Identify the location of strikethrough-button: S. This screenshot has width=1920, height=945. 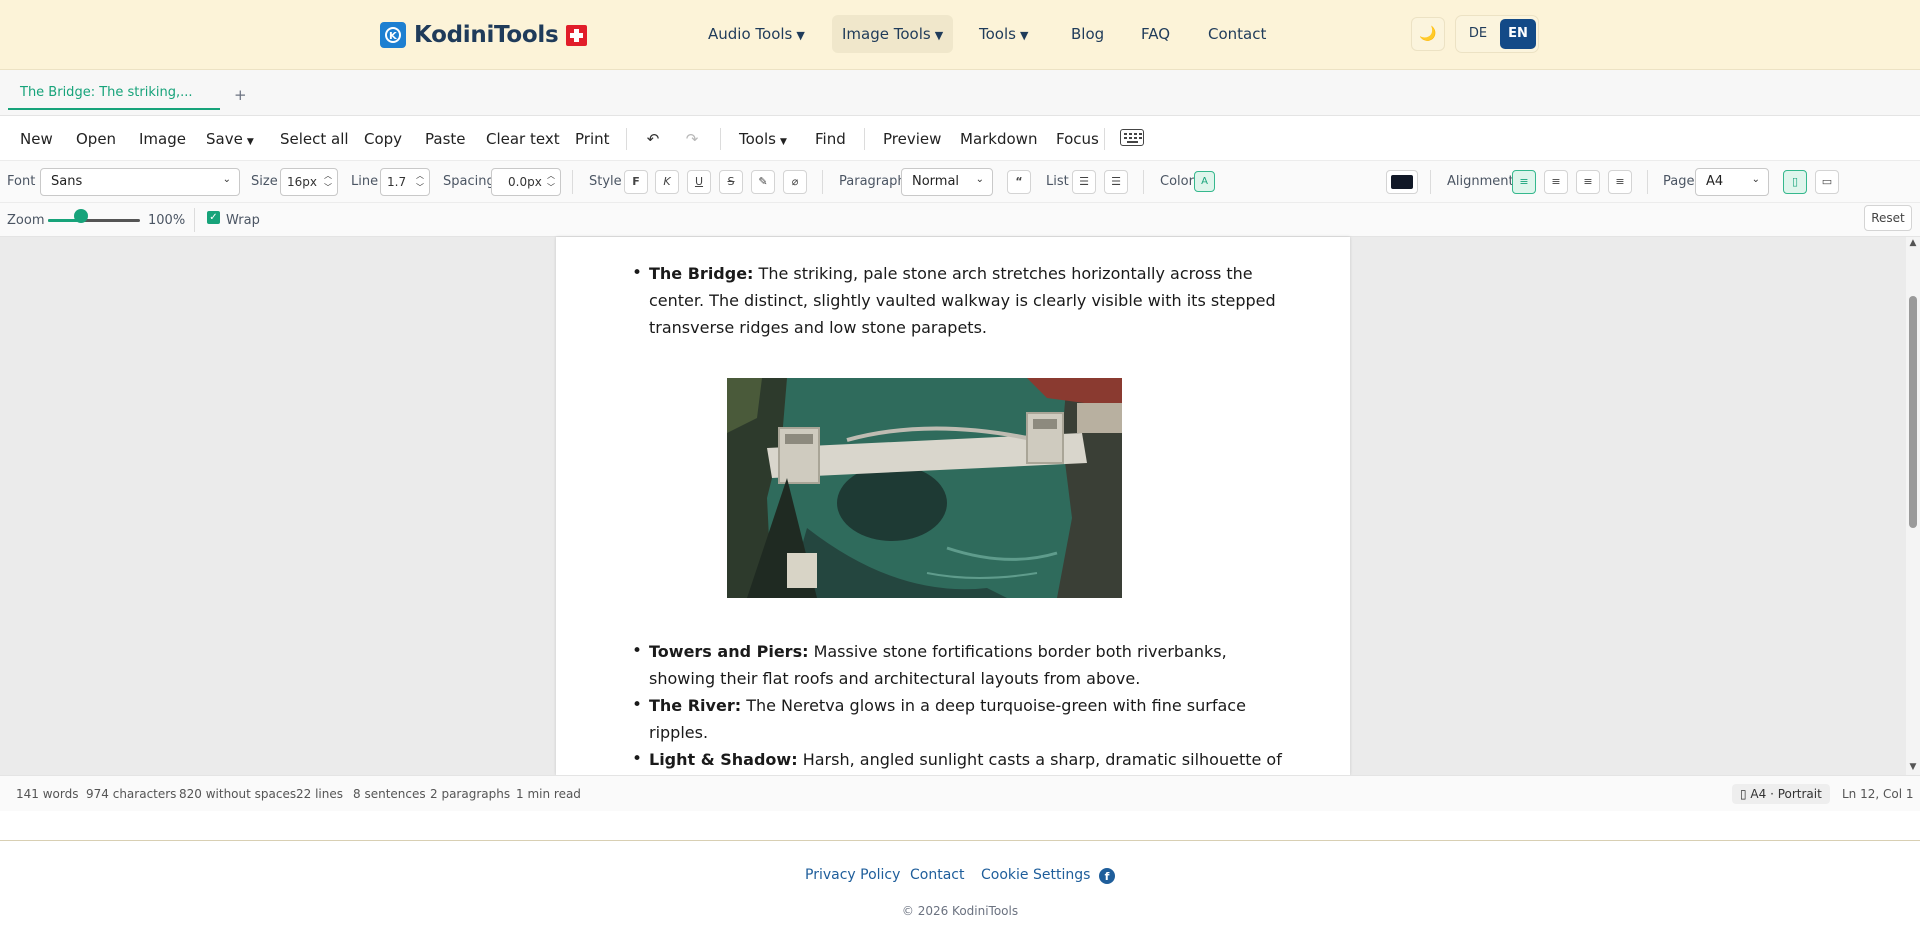
(731, 182).